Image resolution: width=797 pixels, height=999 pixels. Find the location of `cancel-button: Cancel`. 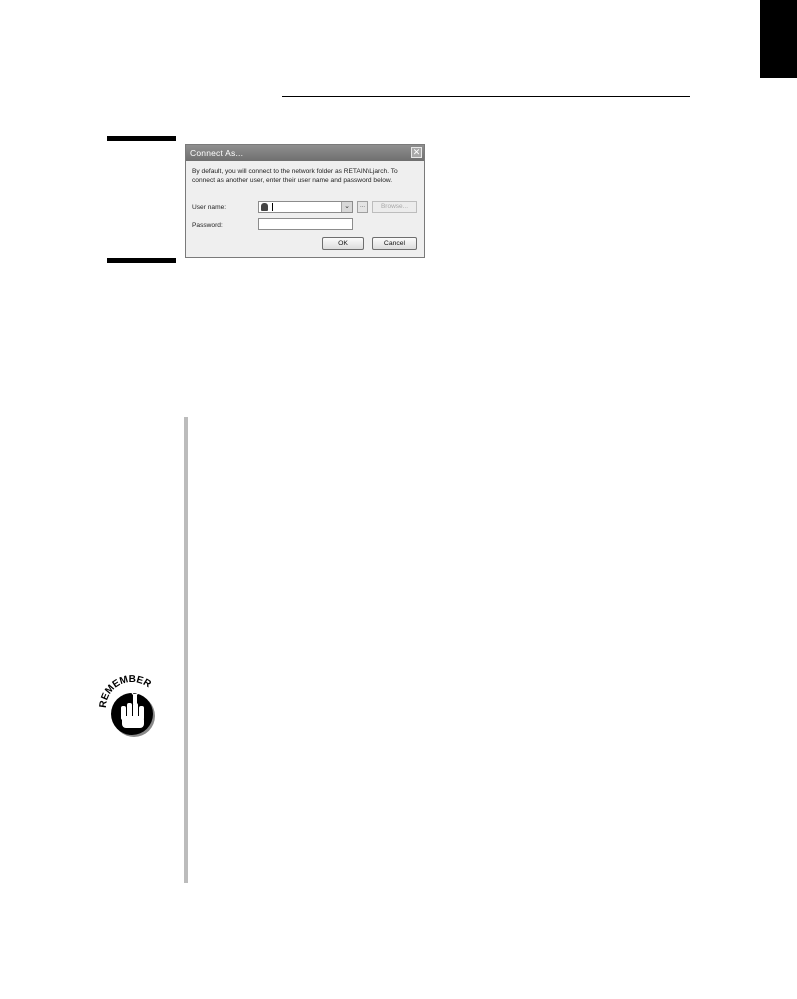

cancel-button: Cancel is located at coordinates (394, 243).